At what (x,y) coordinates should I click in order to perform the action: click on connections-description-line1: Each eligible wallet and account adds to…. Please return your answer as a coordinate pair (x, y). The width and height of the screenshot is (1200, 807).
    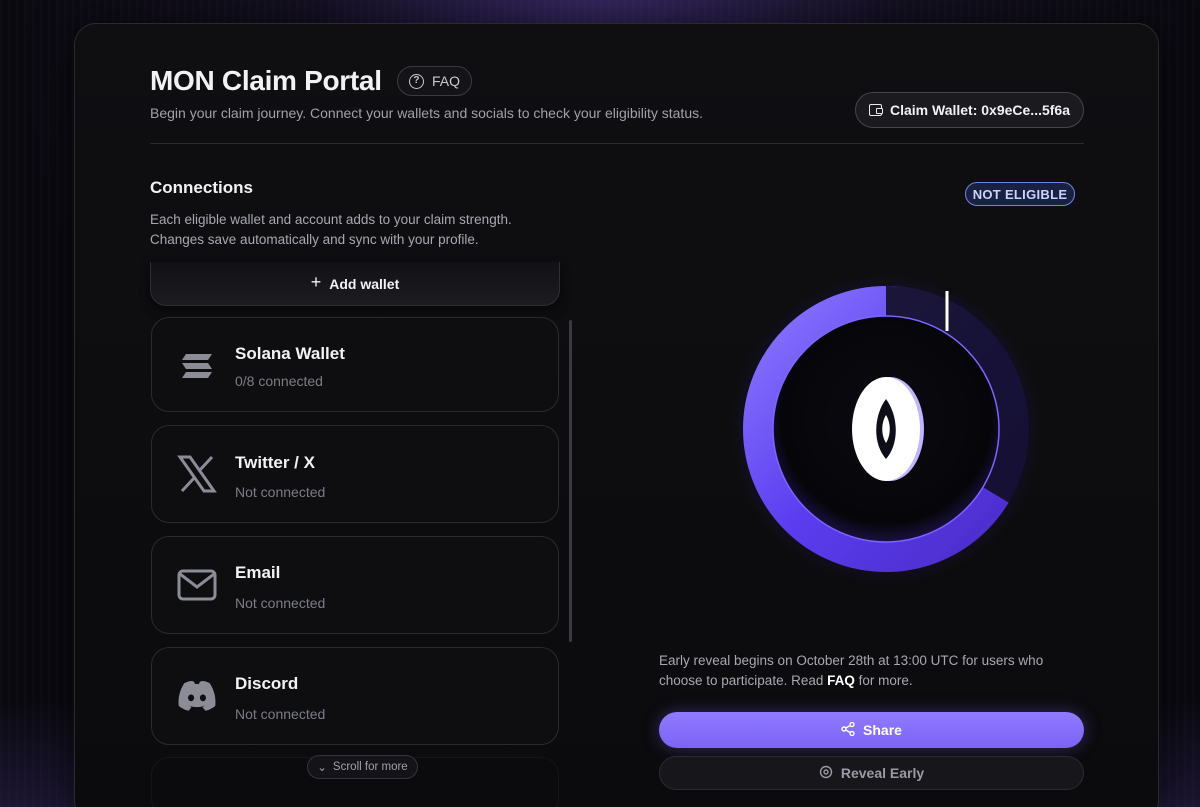
    Looking at the image, I should click on (331, 219).